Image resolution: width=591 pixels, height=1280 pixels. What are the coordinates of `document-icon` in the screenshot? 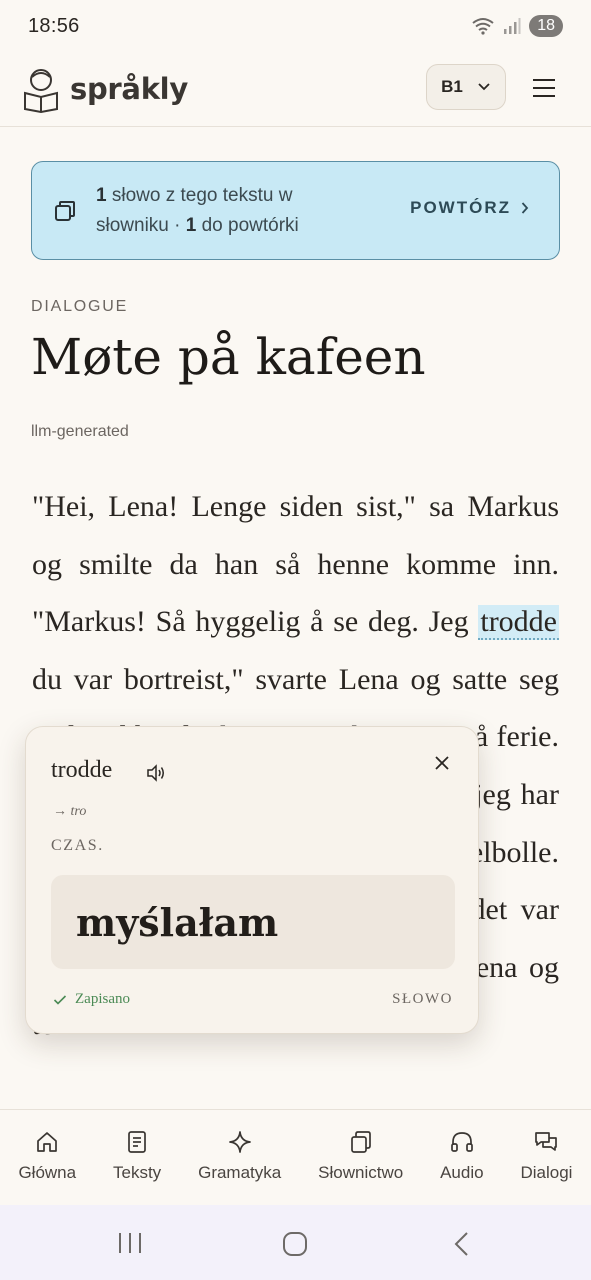 It's located at (137, 1142).